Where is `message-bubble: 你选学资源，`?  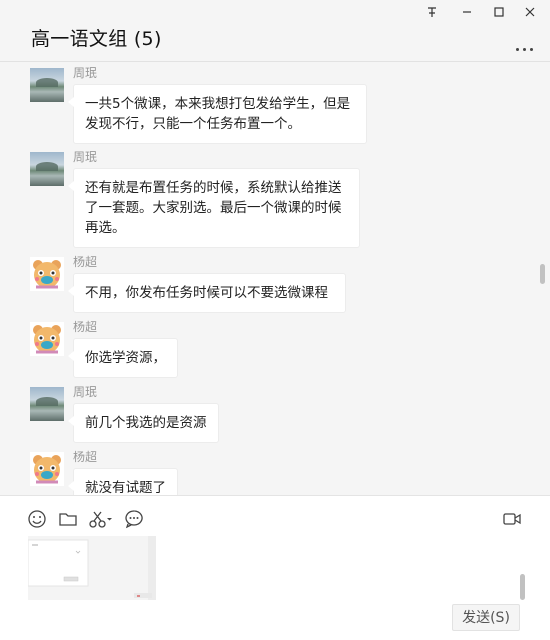
message-bubble: 你选学资源， is located at coordinates (123, 358).